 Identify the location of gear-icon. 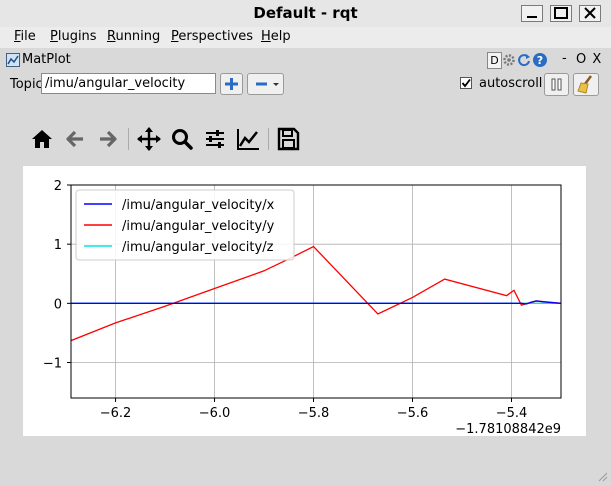
(509, 60).